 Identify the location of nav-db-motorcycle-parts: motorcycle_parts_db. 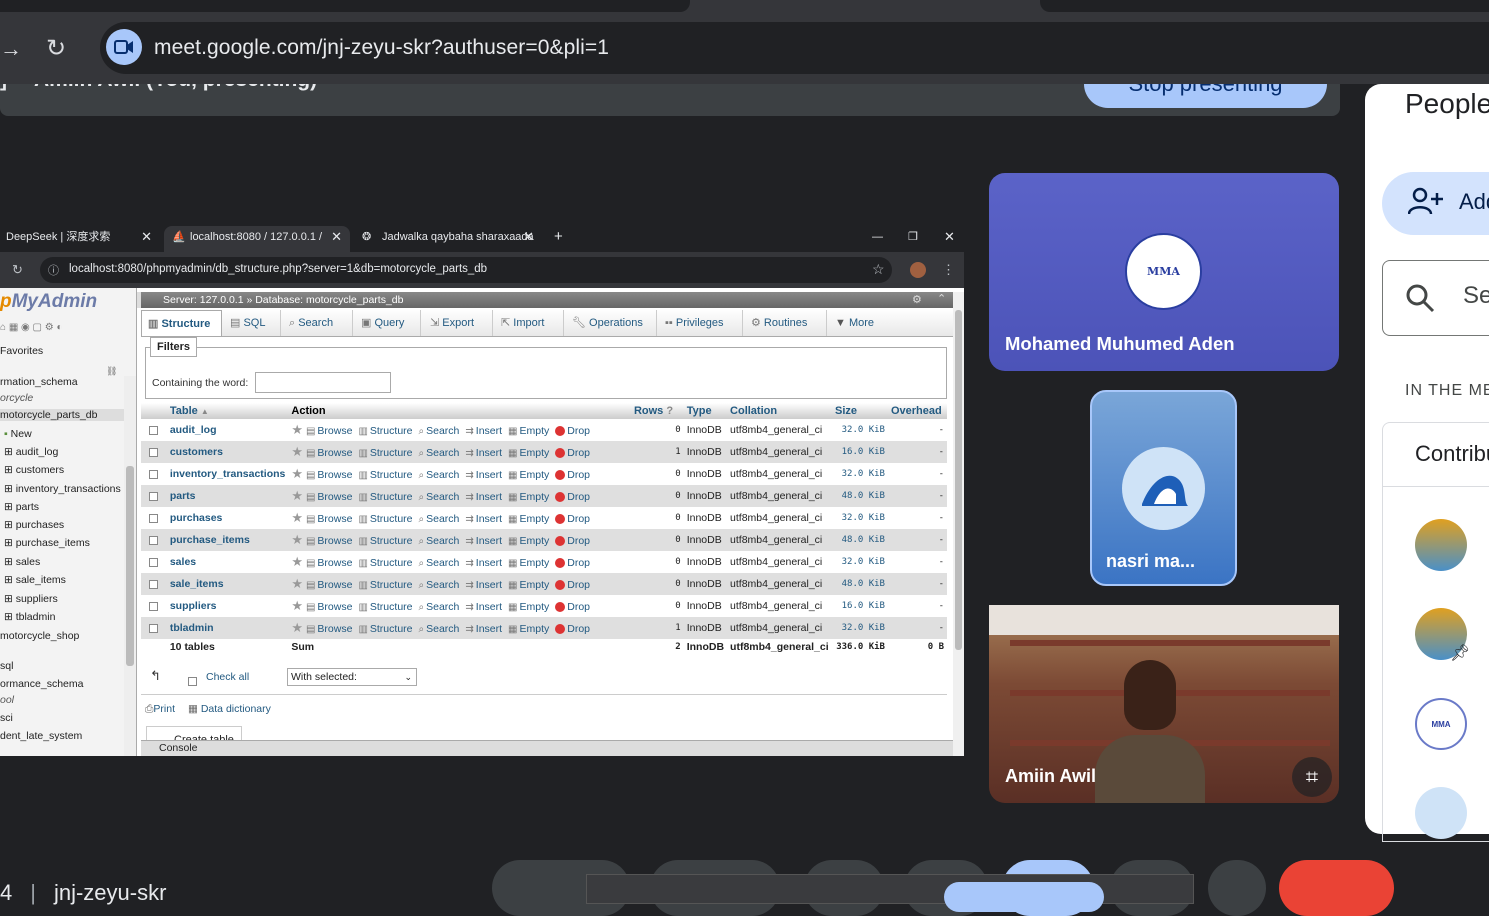
(62, 415).